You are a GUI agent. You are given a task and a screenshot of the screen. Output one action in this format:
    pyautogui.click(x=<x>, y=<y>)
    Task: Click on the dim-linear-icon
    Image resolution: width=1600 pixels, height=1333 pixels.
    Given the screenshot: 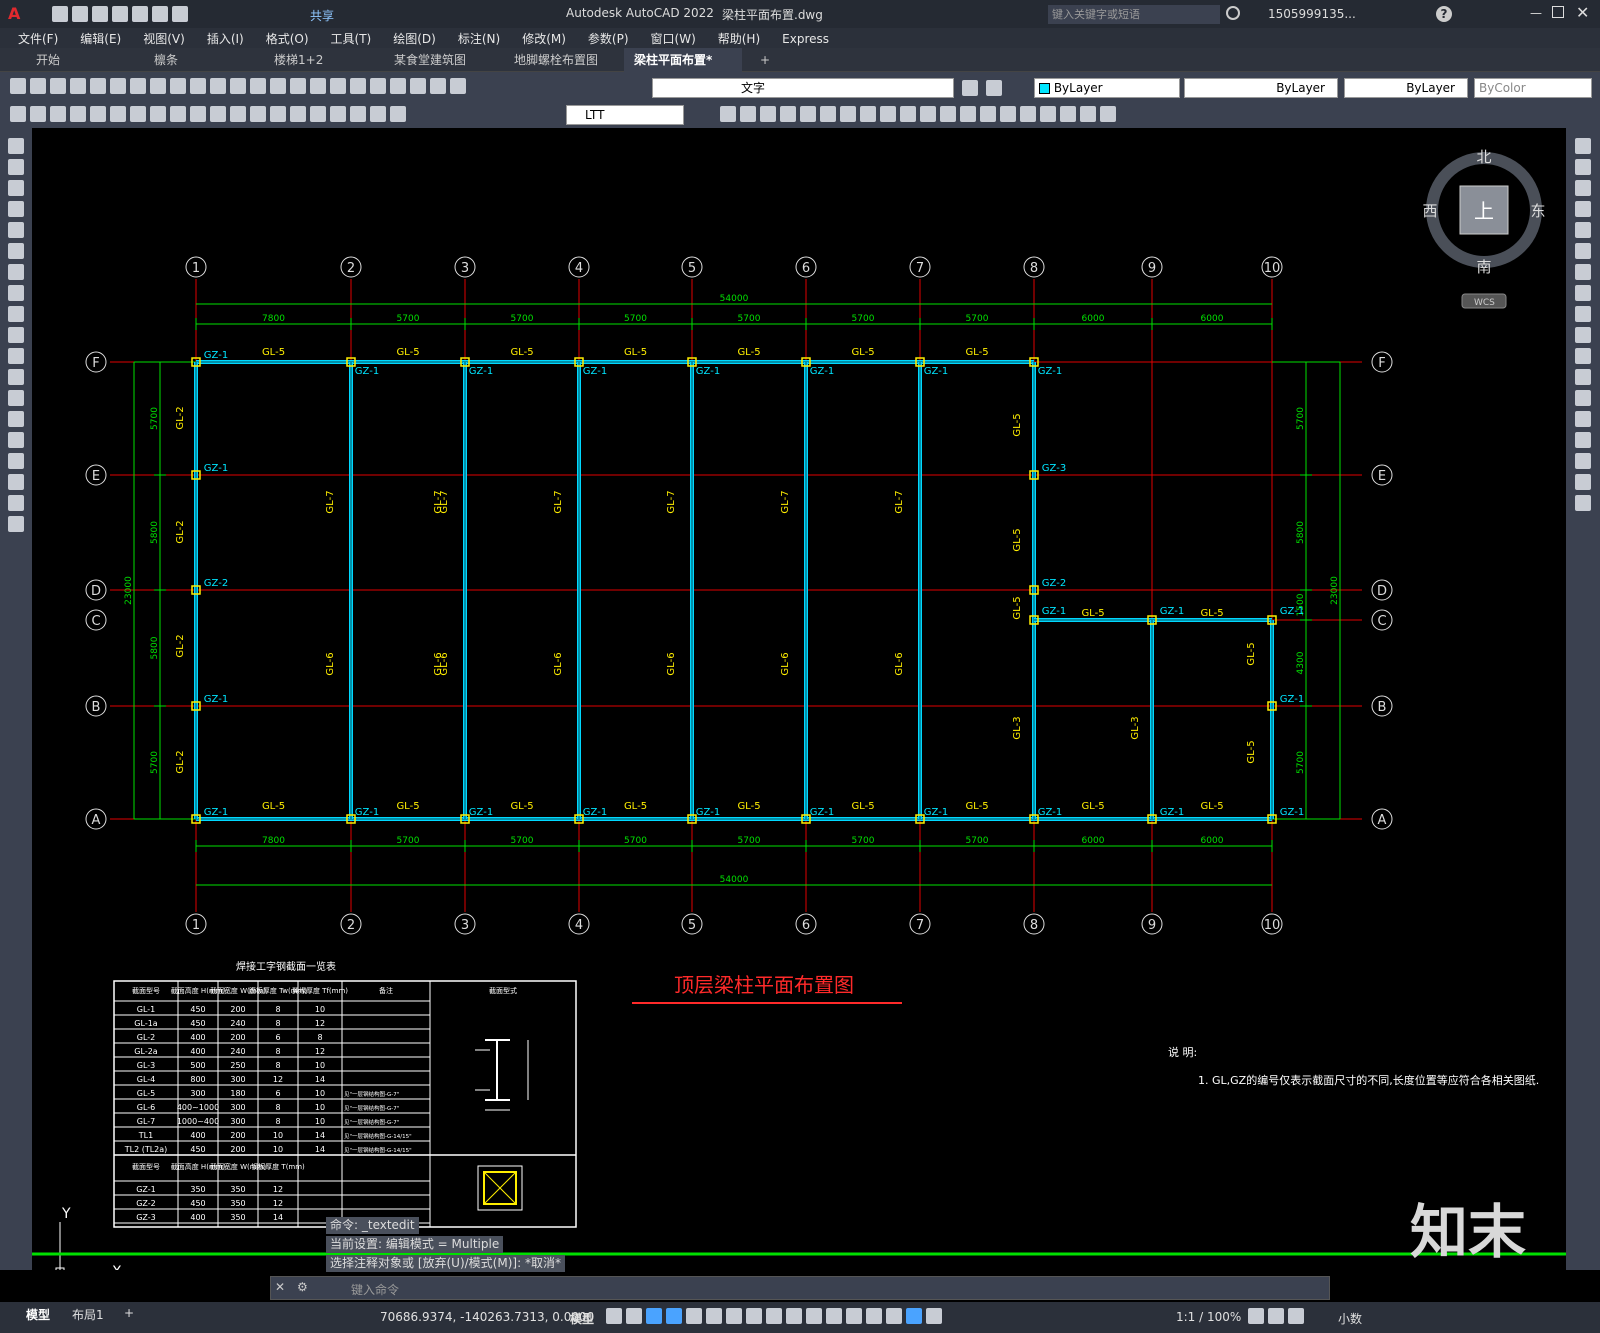 What is the action you would take?
    pyautogui.click(x=18, y=114)
    